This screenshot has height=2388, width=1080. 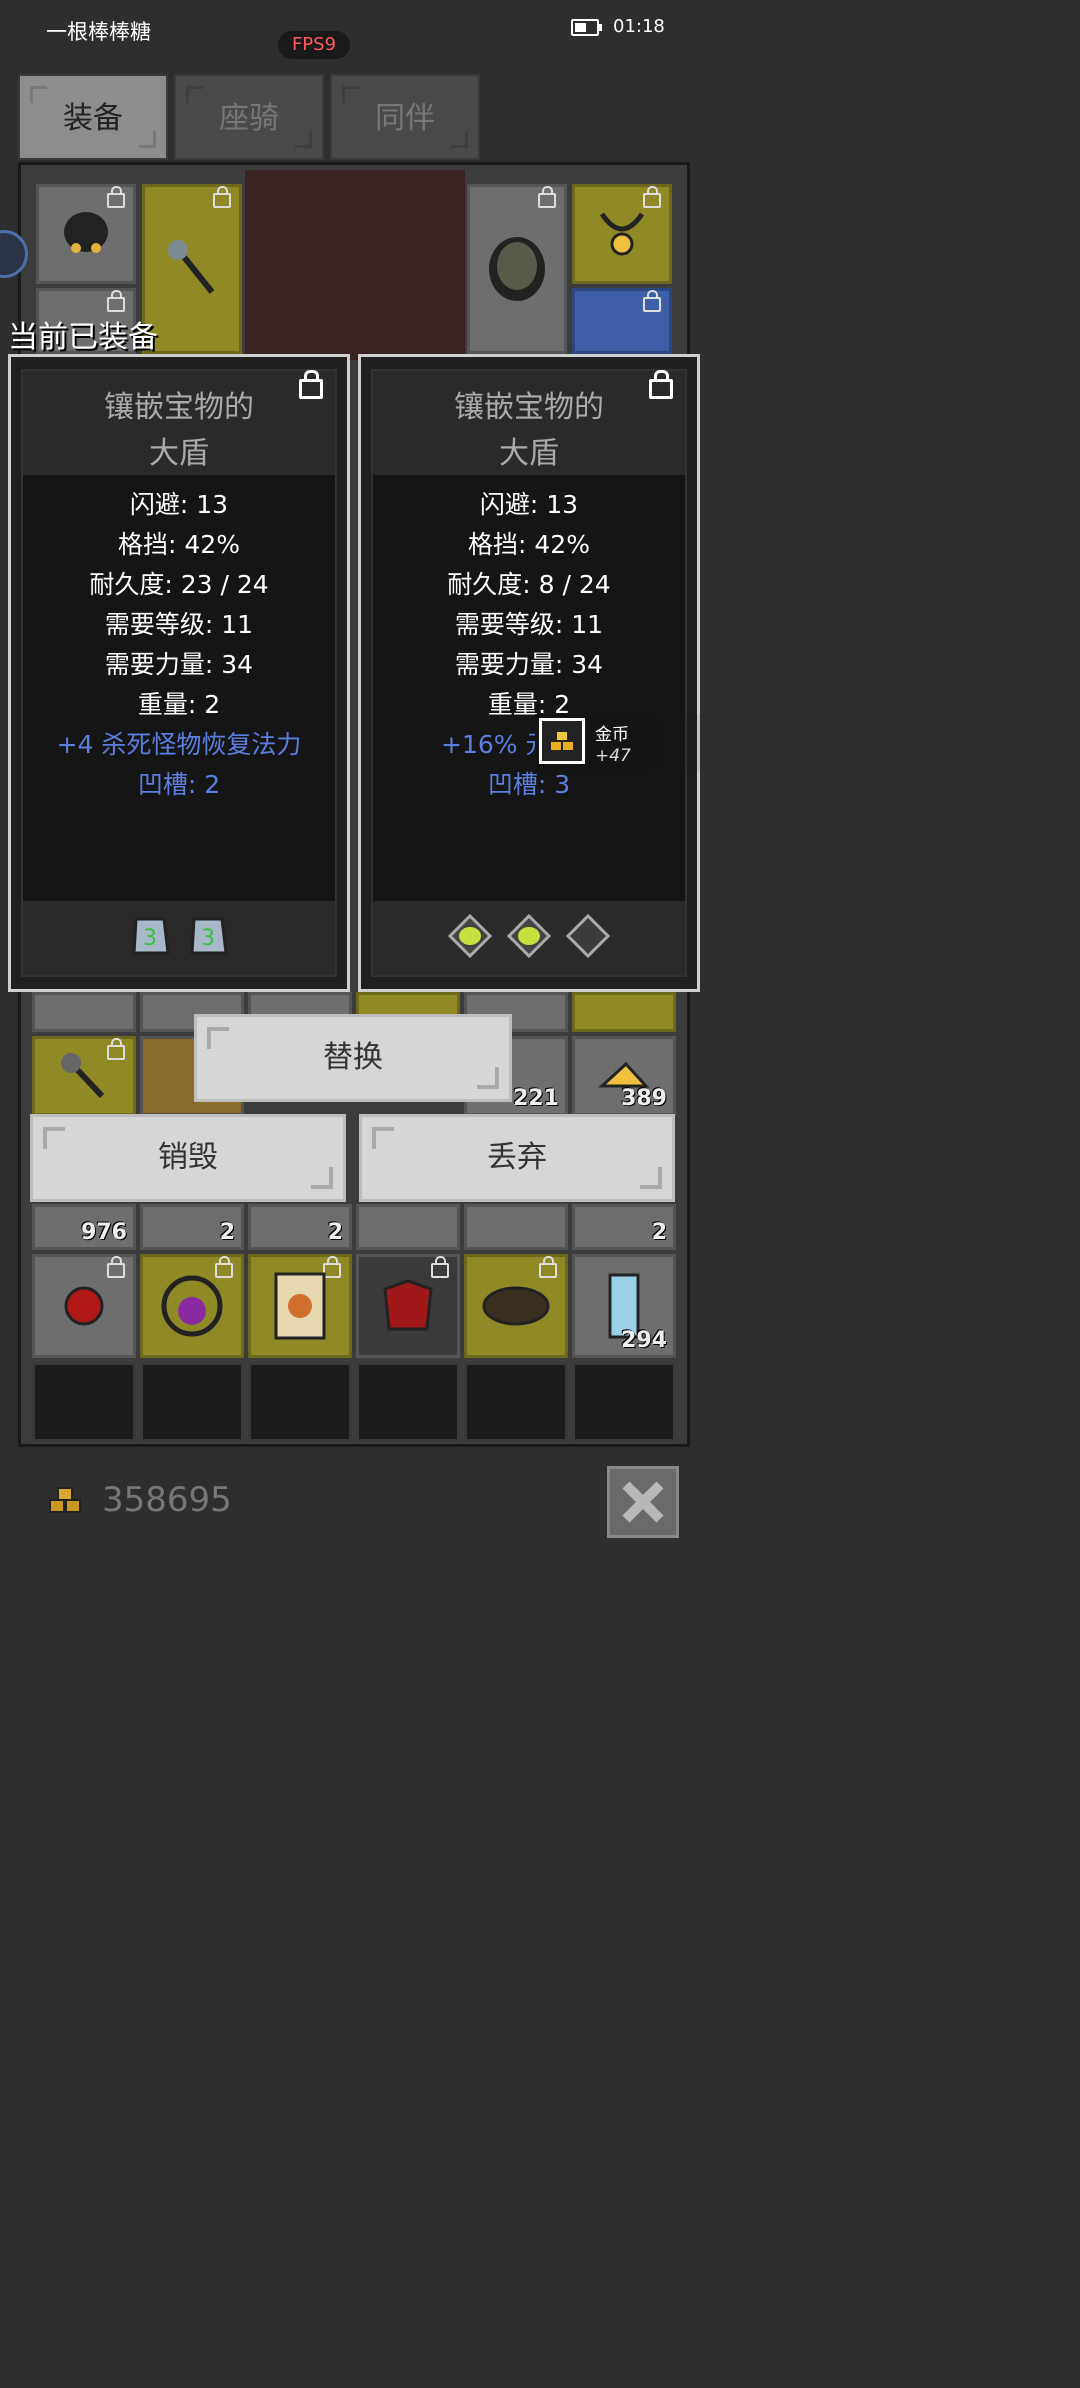 I want to click on armor-icon, so click(x=408, y=1305).